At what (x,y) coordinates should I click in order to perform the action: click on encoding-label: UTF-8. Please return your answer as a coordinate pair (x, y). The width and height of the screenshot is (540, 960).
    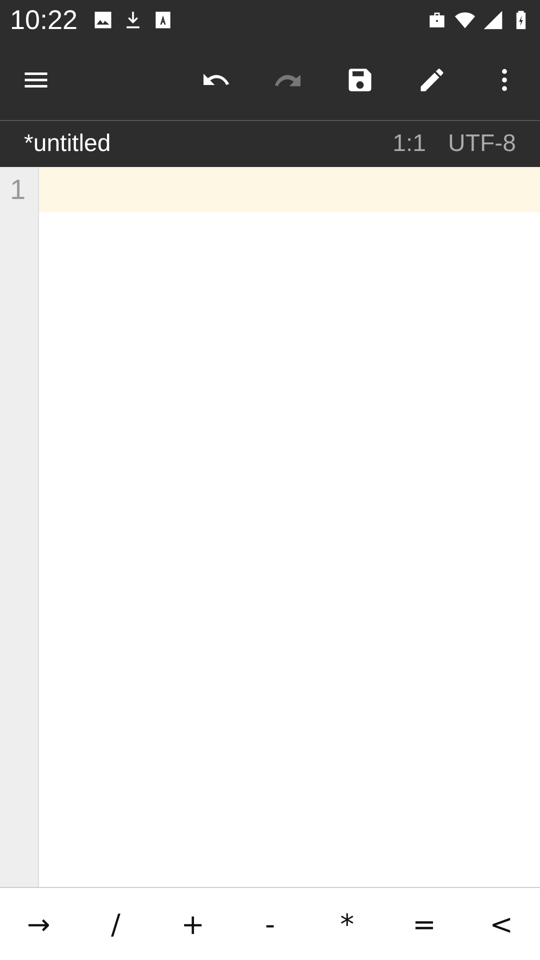
    Looking at the image, I should click on (482, 144).